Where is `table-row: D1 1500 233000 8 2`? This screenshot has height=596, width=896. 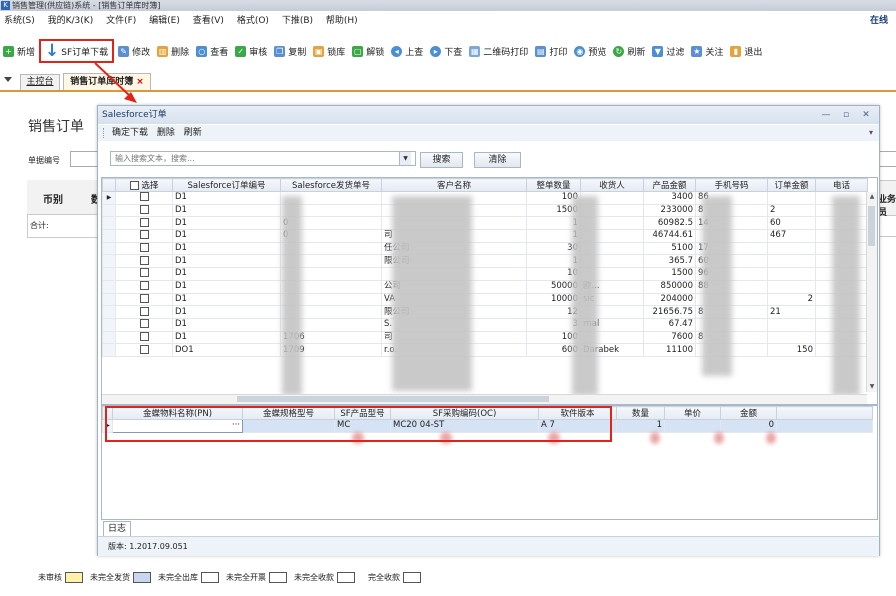
table-row: D1 1500 233000 8 2 is located at coordinates (485, 210).